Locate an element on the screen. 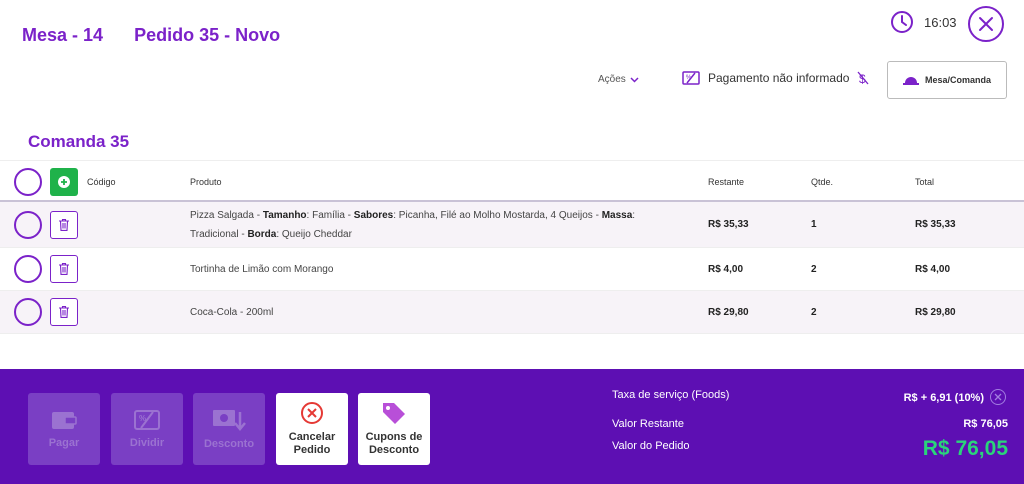 The image size is (1024, 484). split-bill-icon: % is located at coordinates (147, 420).